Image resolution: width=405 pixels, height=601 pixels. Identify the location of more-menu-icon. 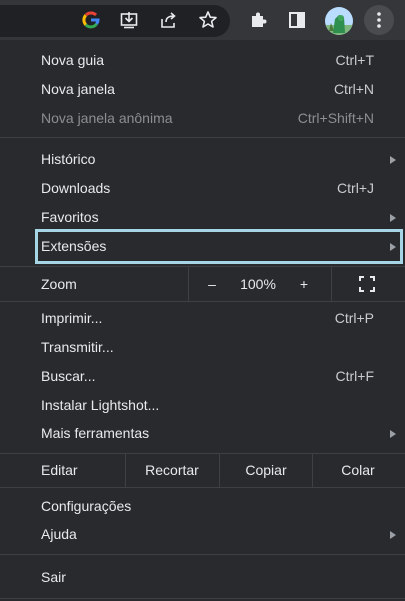
(379, 20).